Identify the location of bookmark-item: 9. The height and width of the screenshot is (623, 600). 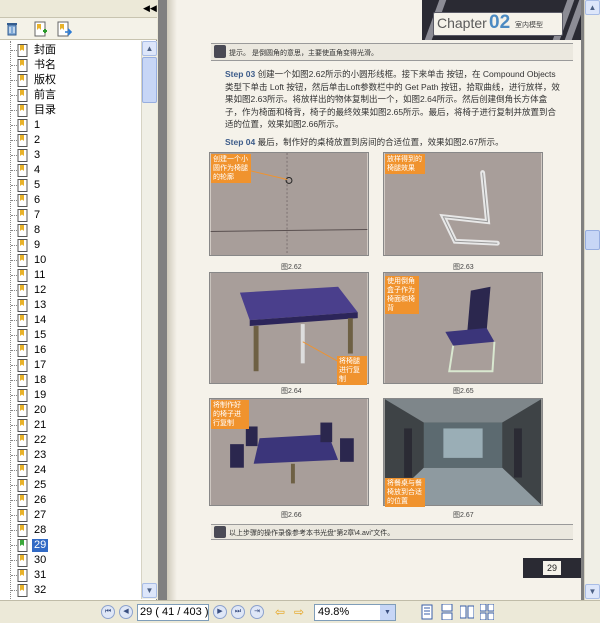
(70, 245).